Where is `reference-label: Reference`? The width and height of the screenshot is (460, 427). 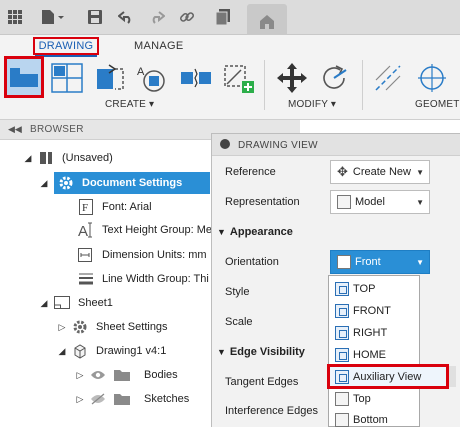
reference-label: Reference is located at coordinates (250, 172).